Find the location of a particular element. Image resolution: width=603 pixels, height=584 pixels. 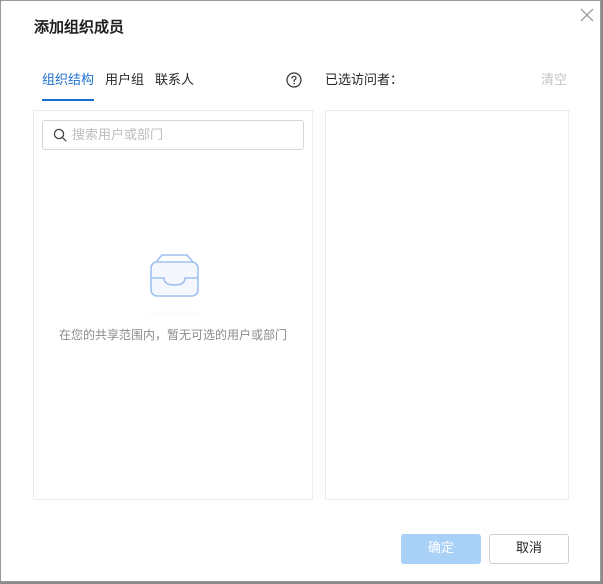

empty-state-text: 在您的共享范围内，暂无可选的用户或部门 is located at coordinates (172, 335).